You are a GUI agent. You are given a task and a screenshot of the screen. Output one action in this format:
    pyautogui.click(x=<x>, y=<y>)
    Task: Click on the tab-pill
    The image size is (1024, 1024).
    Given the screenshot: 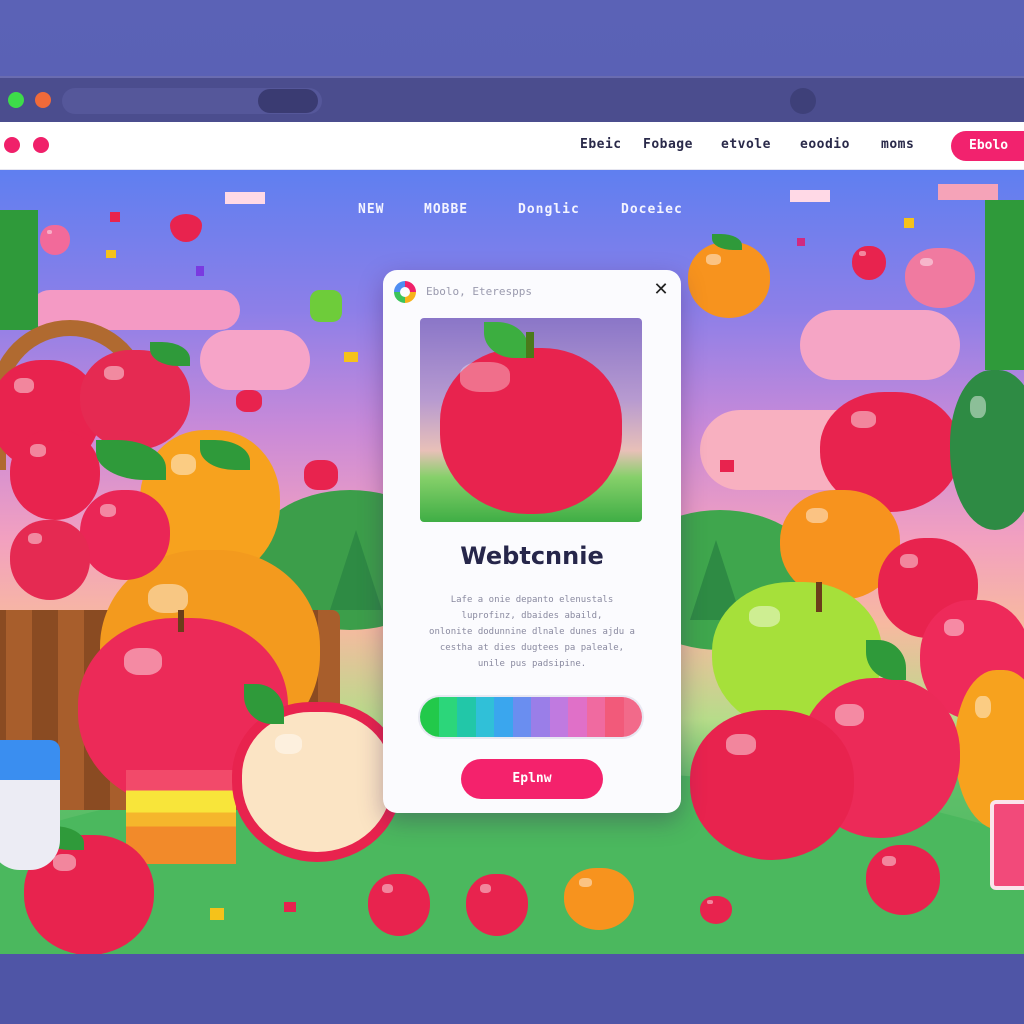 What is the action you would take?
    pyautogui.click(x=288, y=101)
    